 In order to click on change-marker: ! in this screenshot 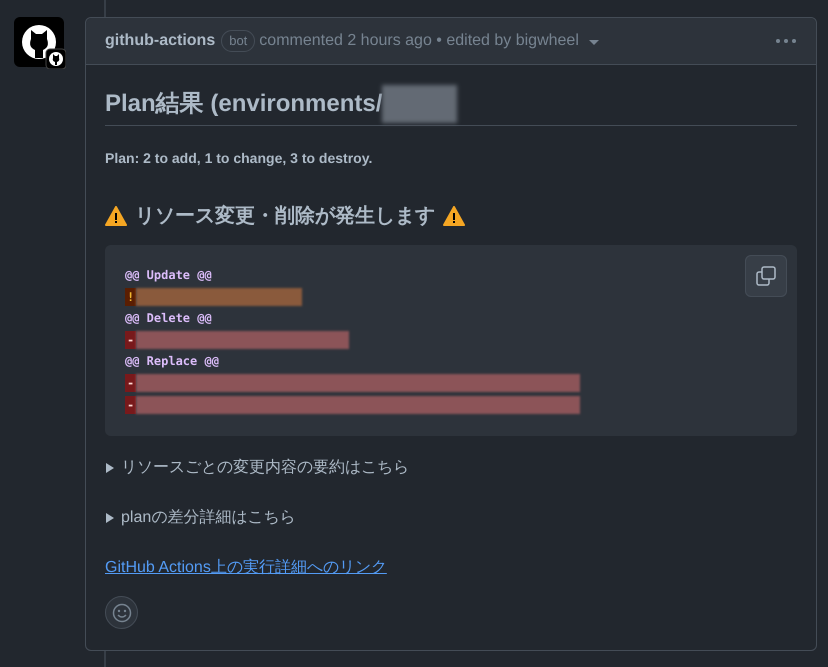, I will do `click(130, 297)`.